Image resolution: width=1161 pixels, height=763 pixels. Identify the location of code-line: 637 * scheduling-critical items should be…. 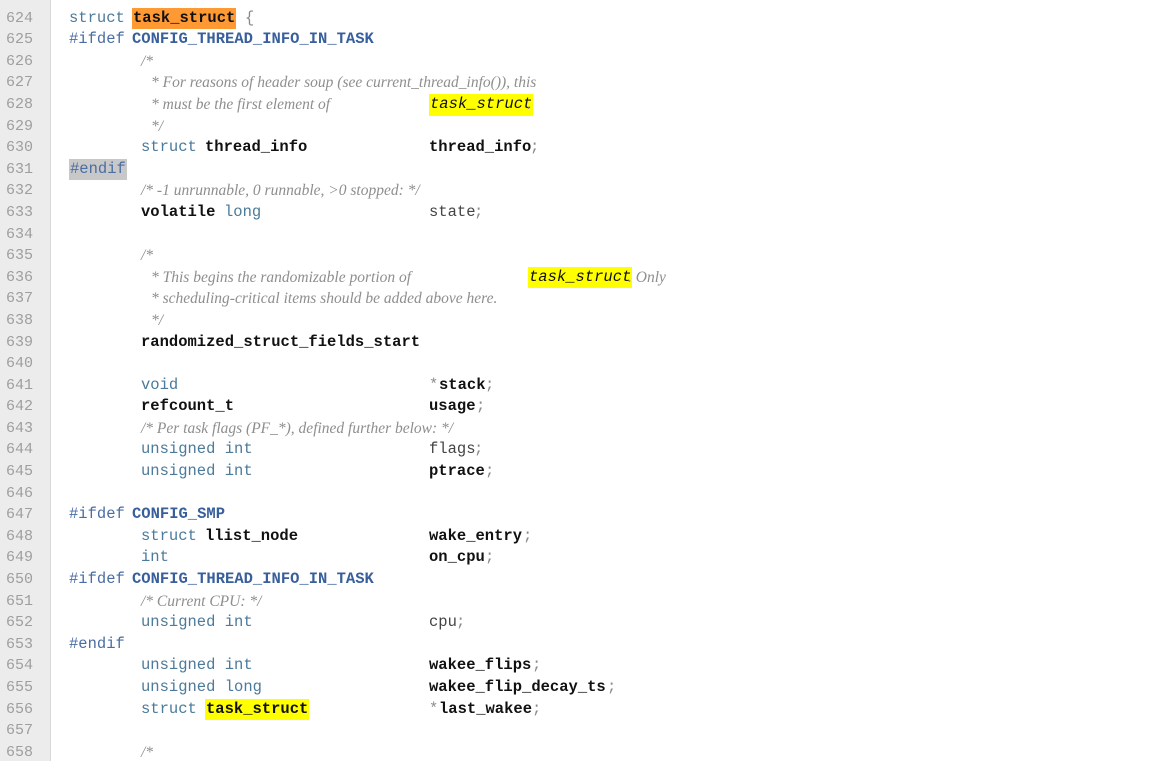
(580, 299).